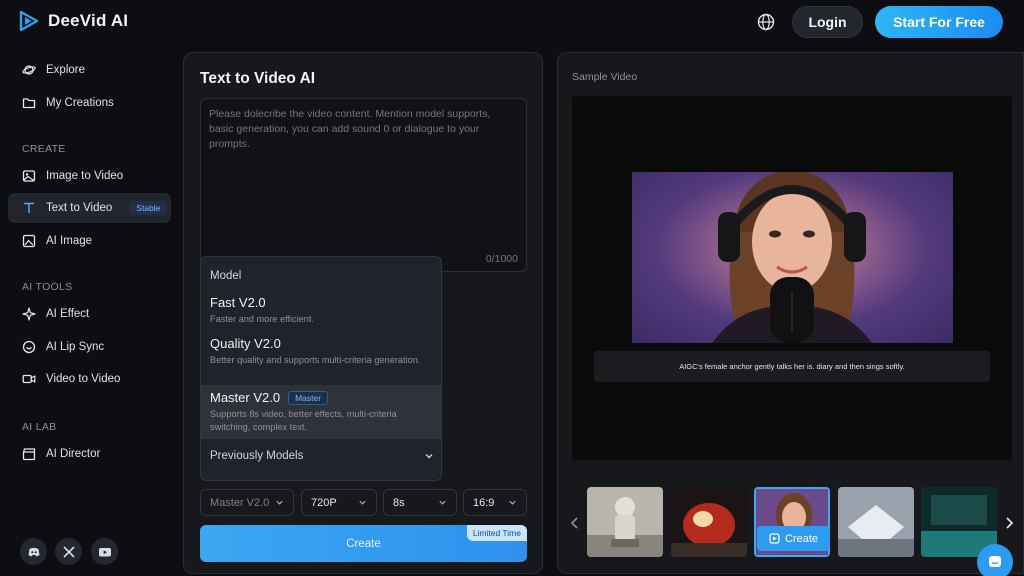  I want to click on youtube-button, so click(104, 551).